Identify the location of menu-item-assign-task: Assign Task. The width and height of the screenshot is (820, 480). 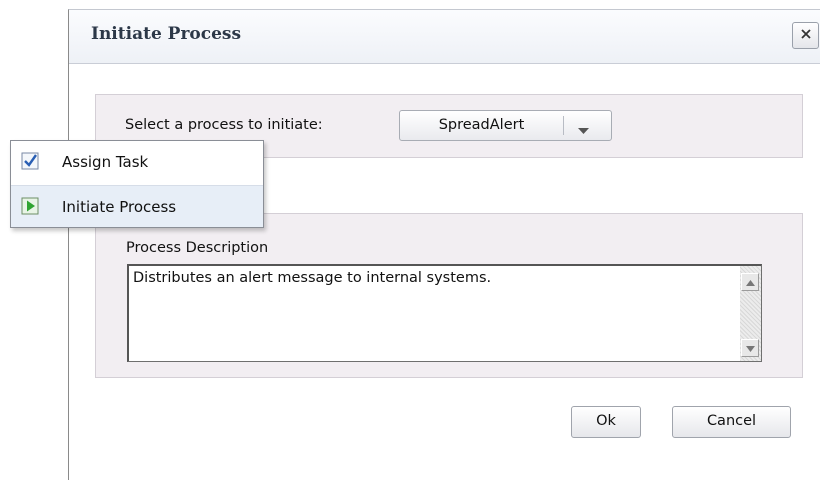
(137, 162).